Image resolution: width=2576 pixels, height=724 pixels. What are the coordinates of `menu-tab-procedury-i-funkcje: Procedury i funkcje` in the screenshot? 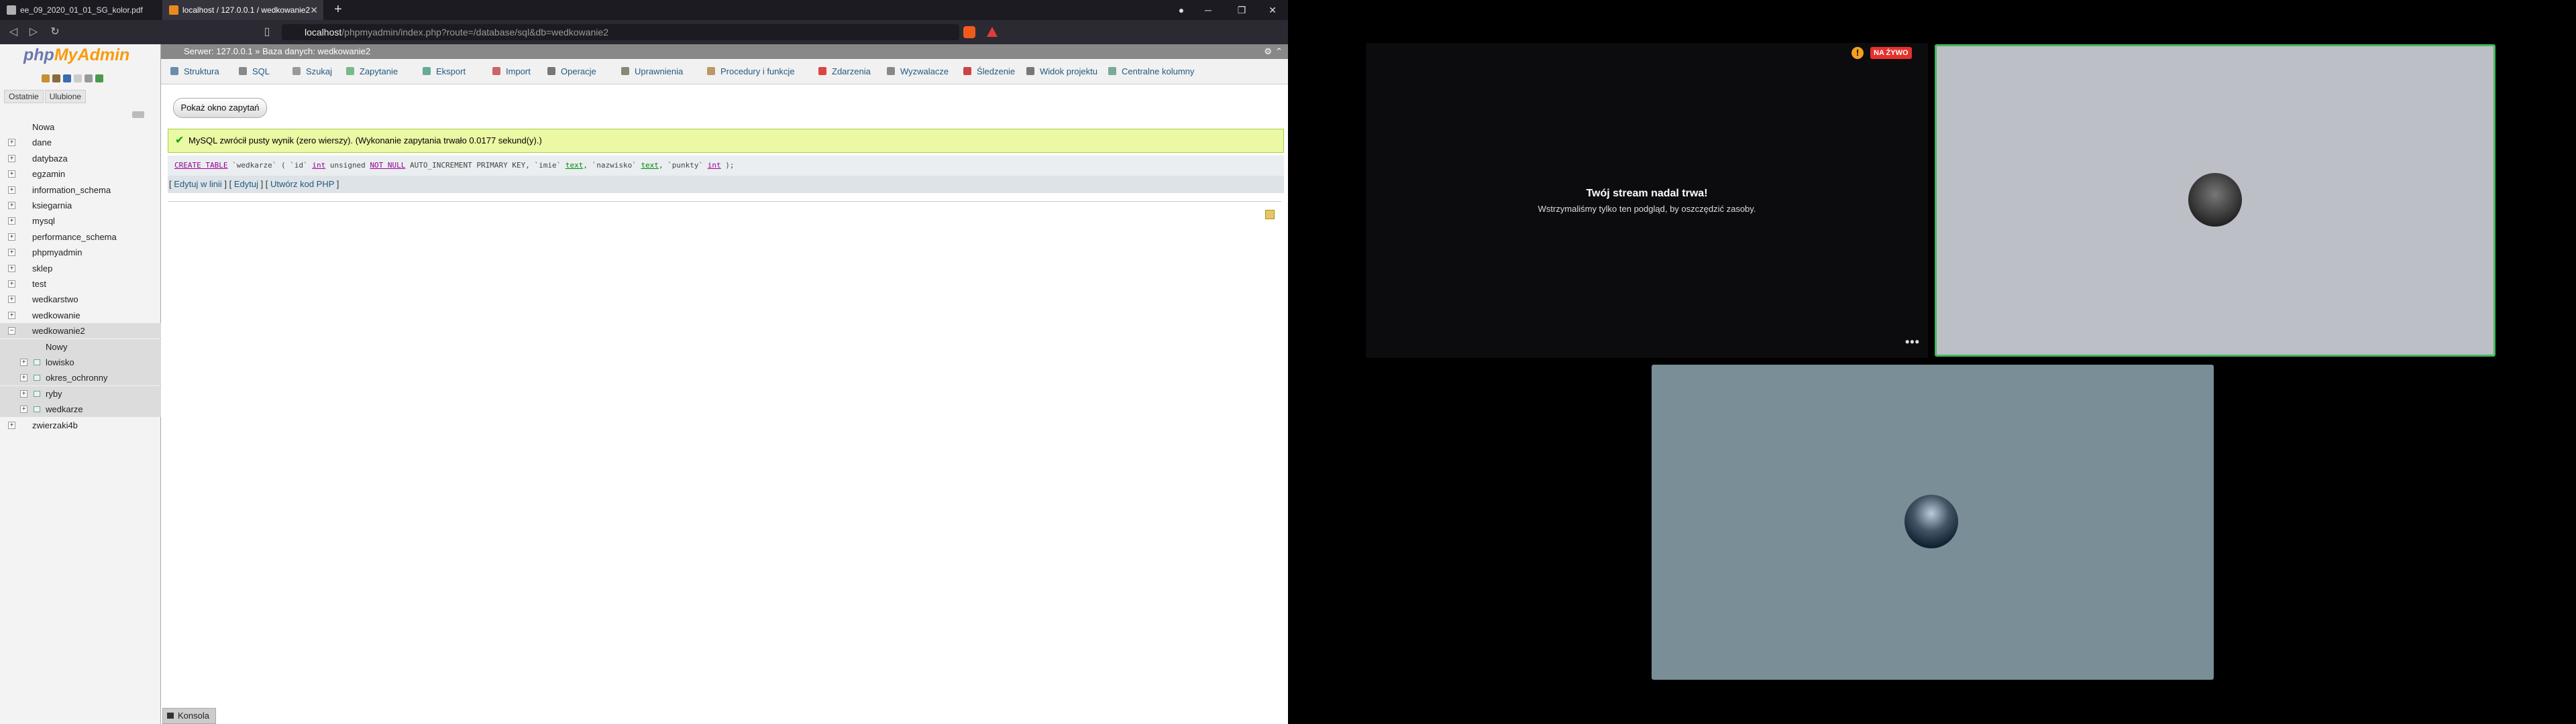 It's located at (751, 71).